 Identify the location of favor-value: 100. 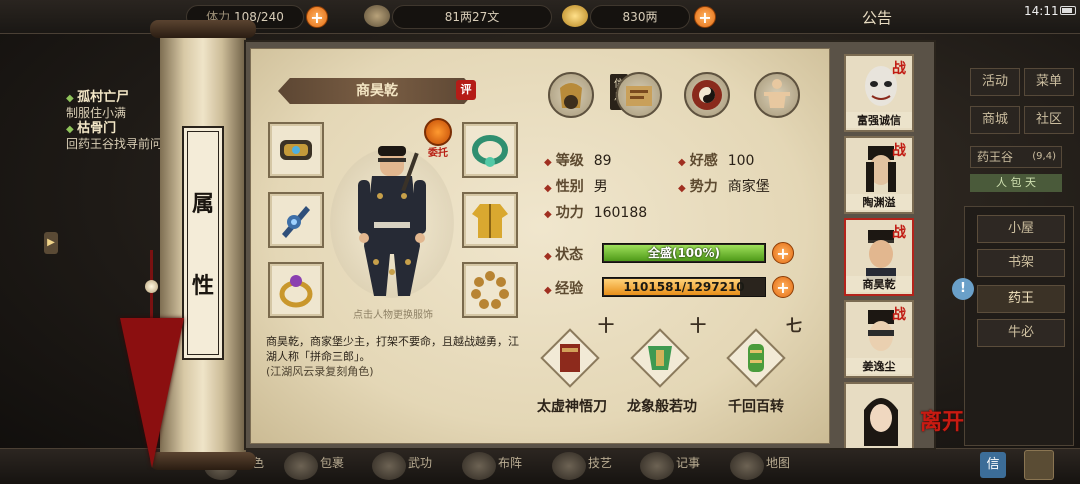
(741, 161).